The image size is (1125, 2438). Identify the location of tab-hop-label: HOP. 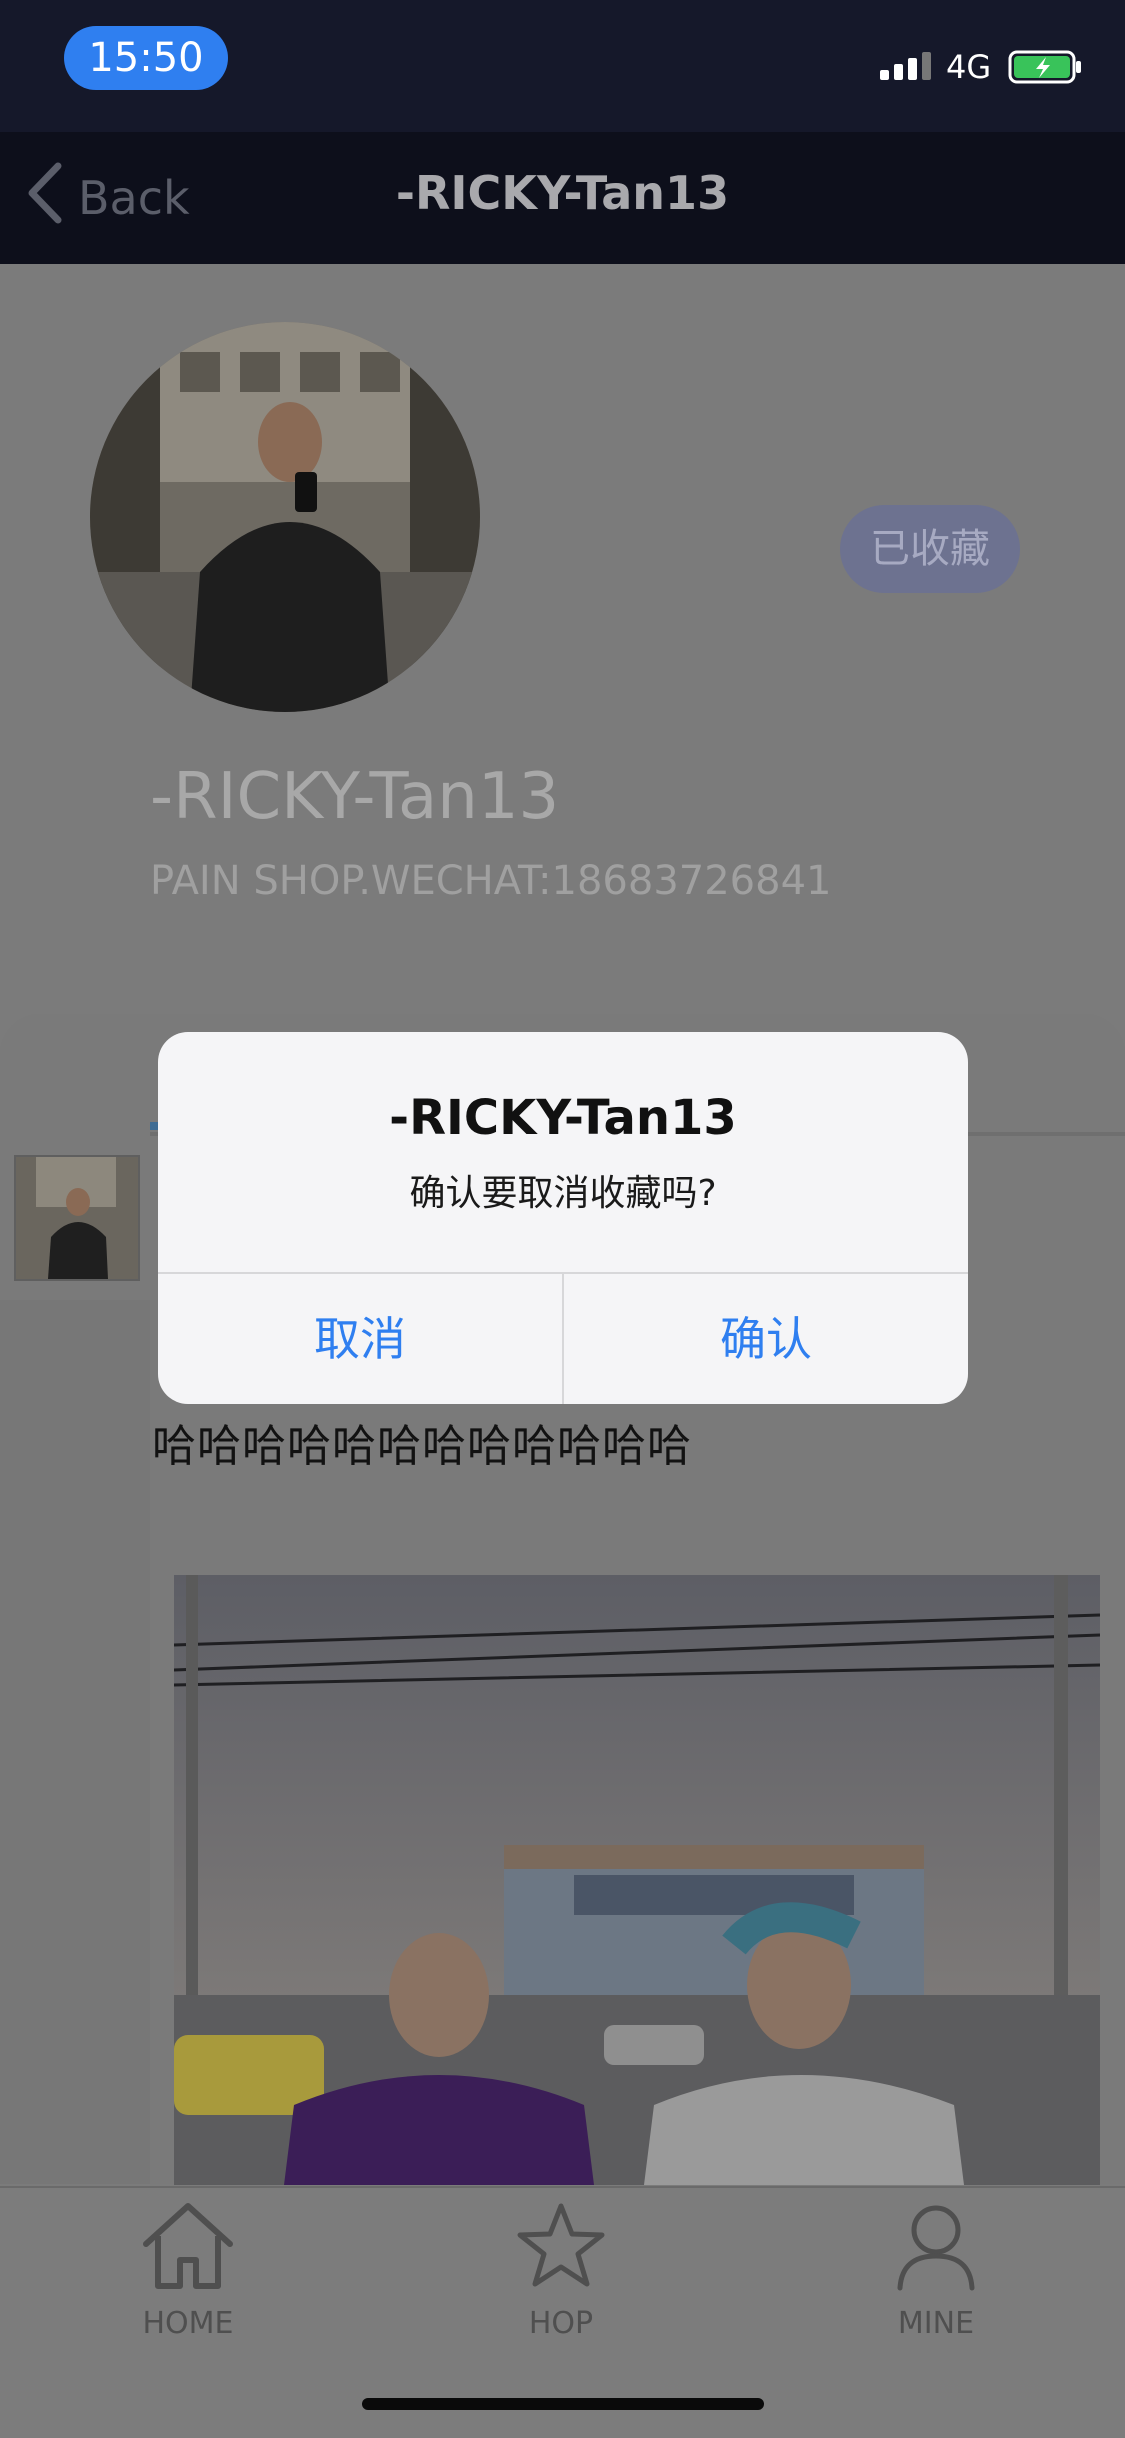
(561, 2323).